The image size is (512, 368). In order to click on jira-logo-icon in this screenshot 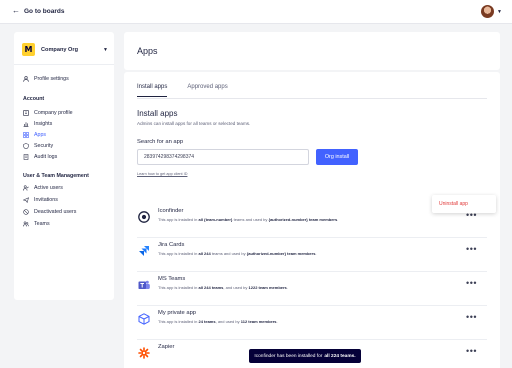, I will do `click(143, 250)`.